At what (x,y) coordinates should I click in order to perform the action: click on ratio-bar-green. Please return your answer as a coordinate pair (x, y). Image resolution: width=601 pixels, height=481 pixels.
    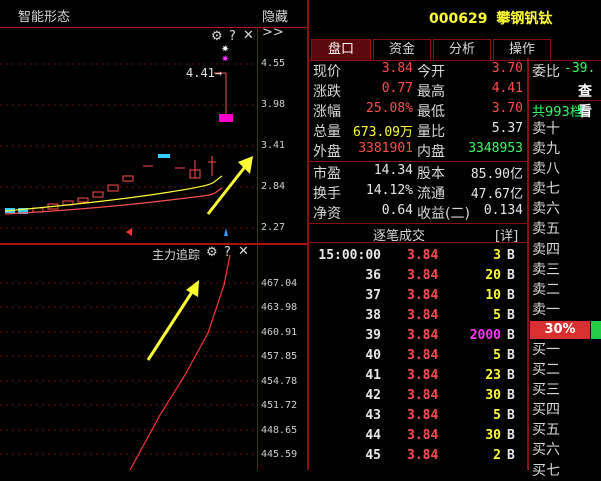
    Looking at the image, I should click on (596, 330).